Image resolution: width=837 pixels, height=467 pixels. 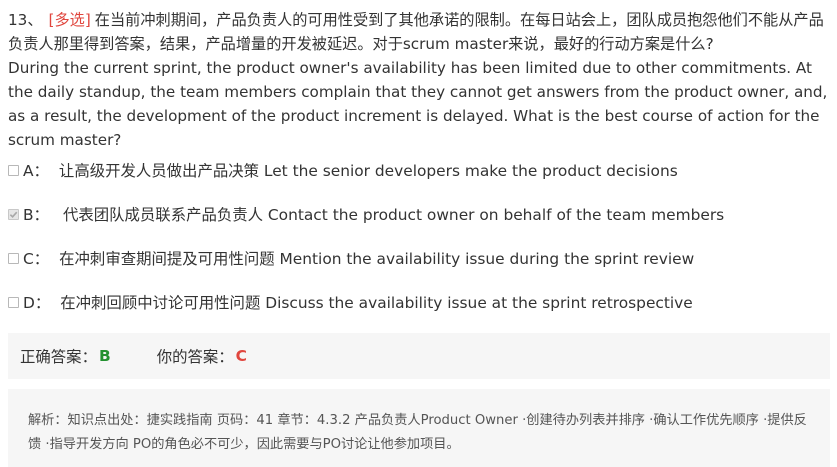 I want to click on option-c-letter: C：, so click(x=36, y=259).